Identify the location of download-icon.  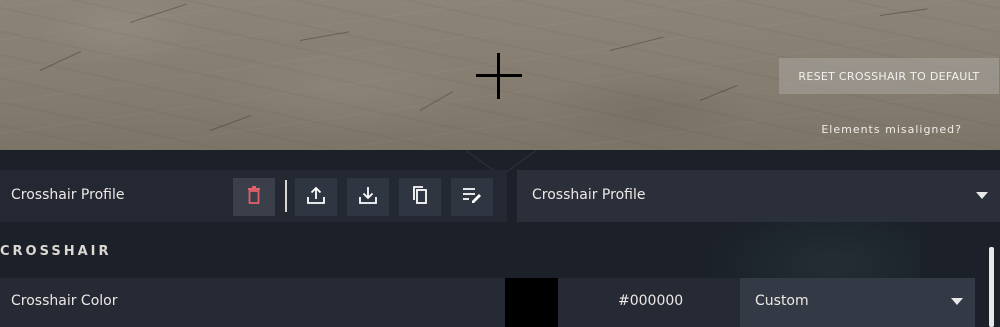
(368, 197).